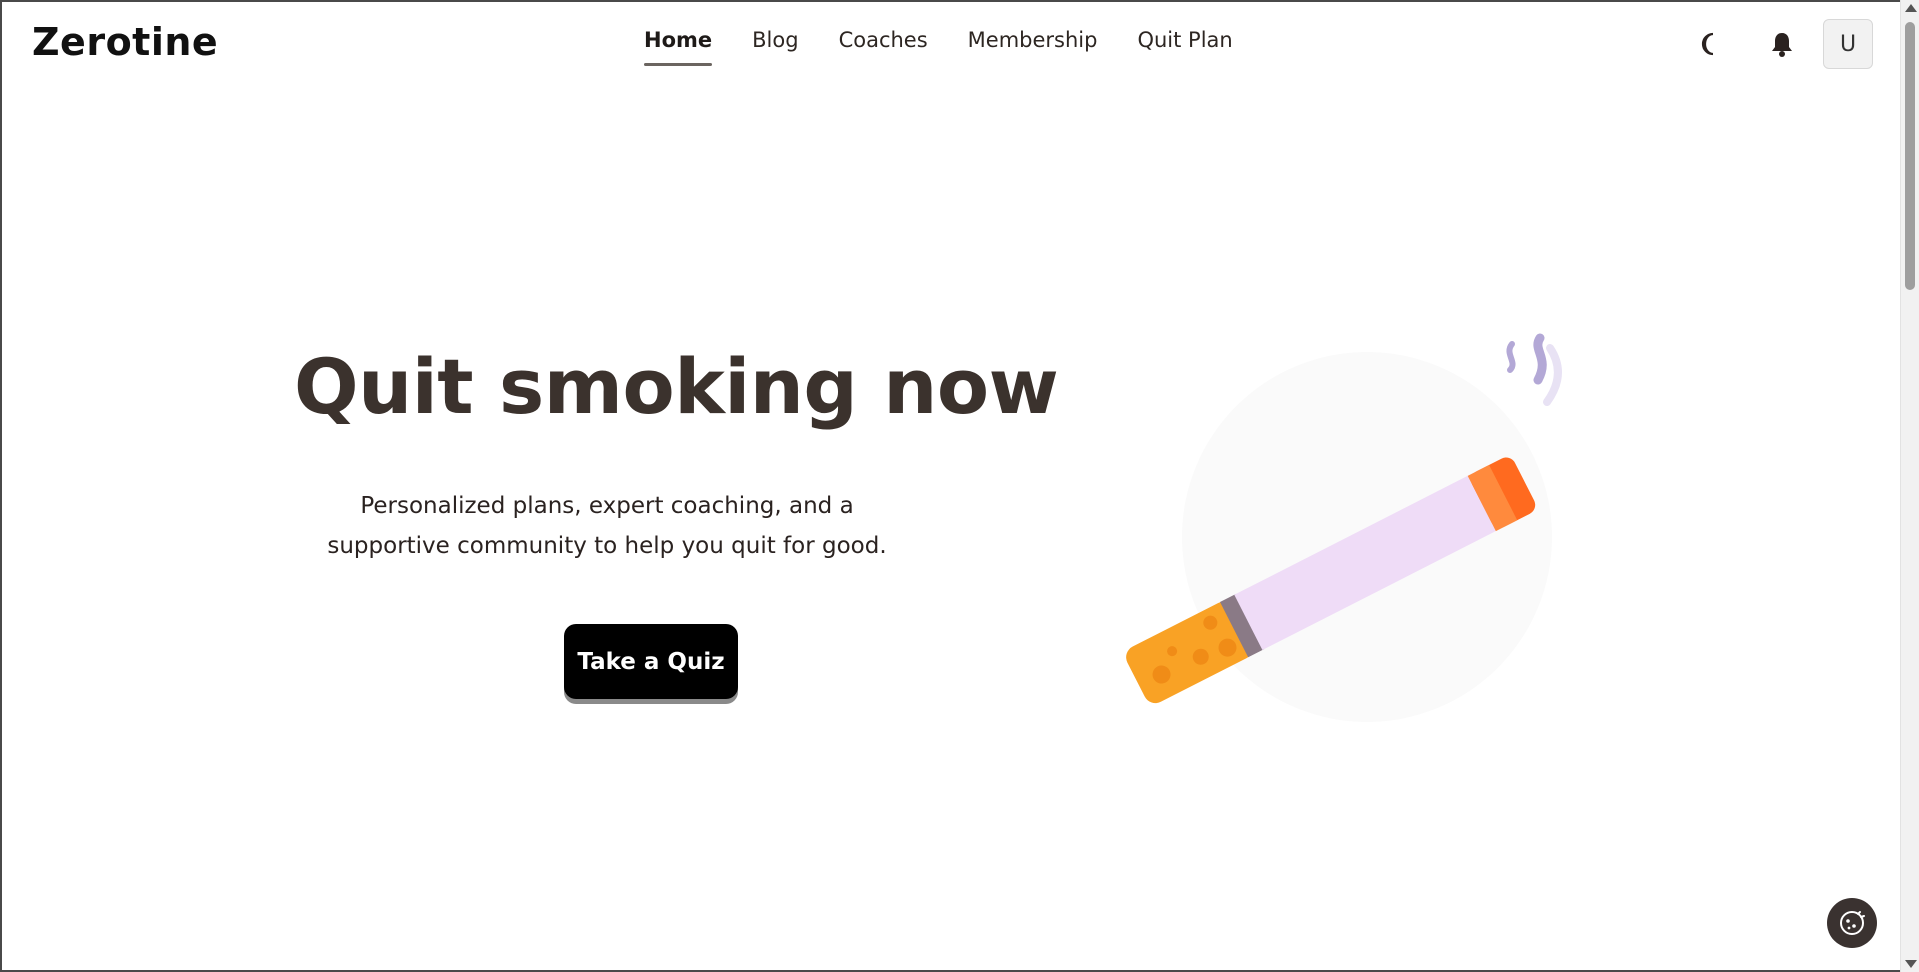  Describe the element at coordinates (1848, 44) in the screenshot. I see `user-avatar-button: U` at that location.